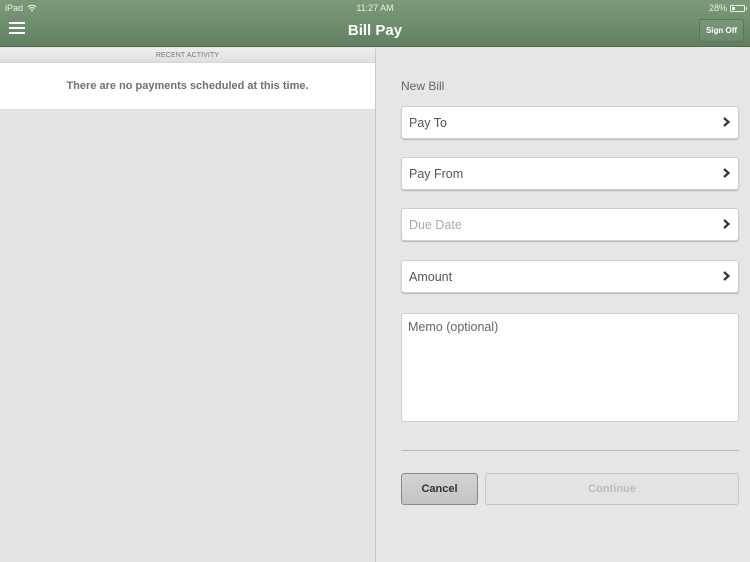  What do you see at coordinates (721, 30) in the screenshot?
I see `sign-off-button: Sign Off` at bounding box center [721, 30].